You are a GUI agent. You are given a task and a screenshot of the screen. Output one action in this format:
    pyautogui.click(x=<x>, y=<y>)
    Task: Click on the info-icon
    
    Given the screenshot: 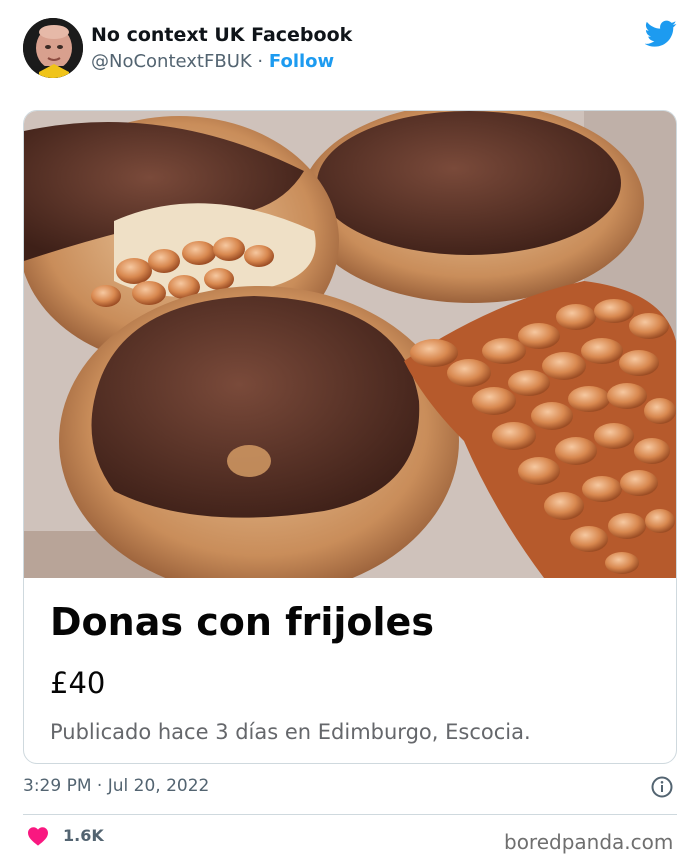 What is the action you would take?
    pyautogui.click(x=662, y=787)
    